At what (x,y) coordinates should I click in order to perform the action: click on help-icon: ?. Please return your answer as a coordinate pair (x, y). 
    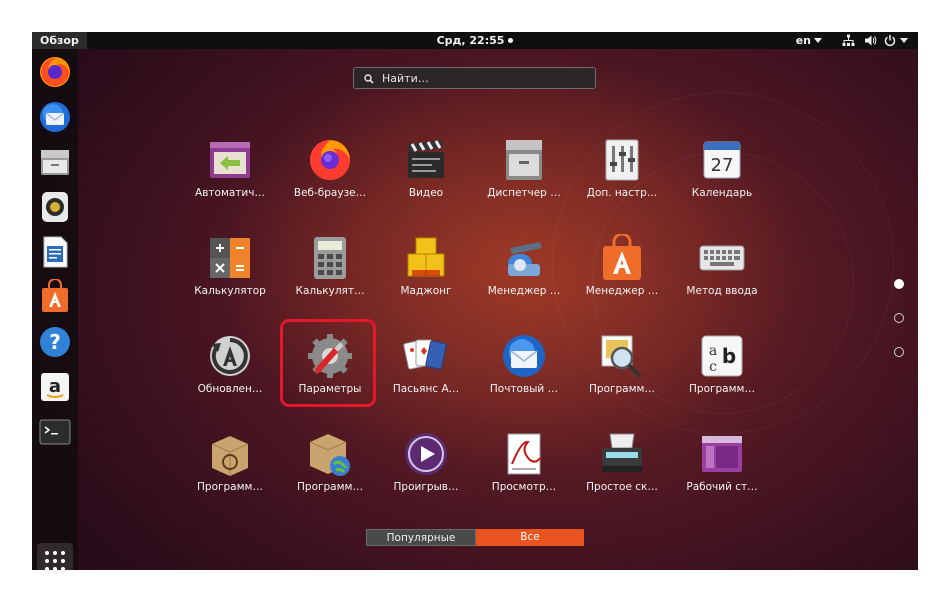
    Looking at the image, I should click on (55, 342).